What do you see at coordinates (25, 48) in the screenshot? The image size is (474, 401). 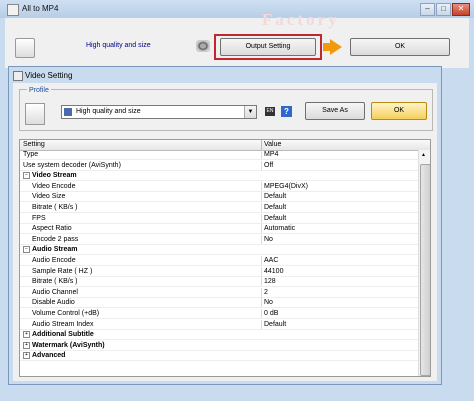 I see `preset-icon` at bounding box center [25, 48].